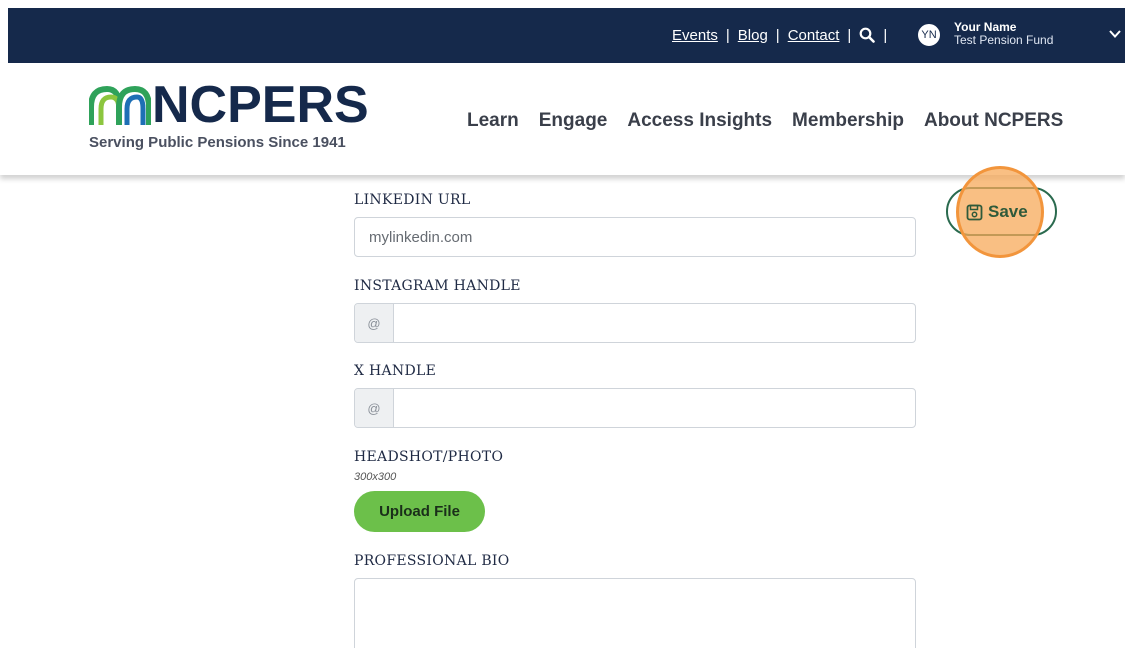 This screenshot has width=1125, height=648. Describe the element at coordinates (217, 142) in the screenshot. I see `logo-tagline: Serving Public Pensions Since 1941` at that location.